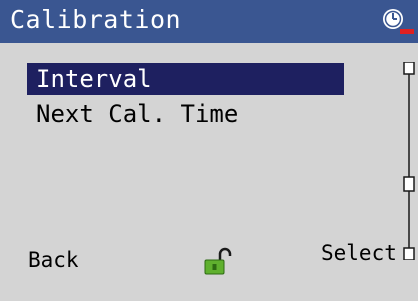  I want to click on menu-item-next-cal-time: Next Cal. Time, so click(185, 114).